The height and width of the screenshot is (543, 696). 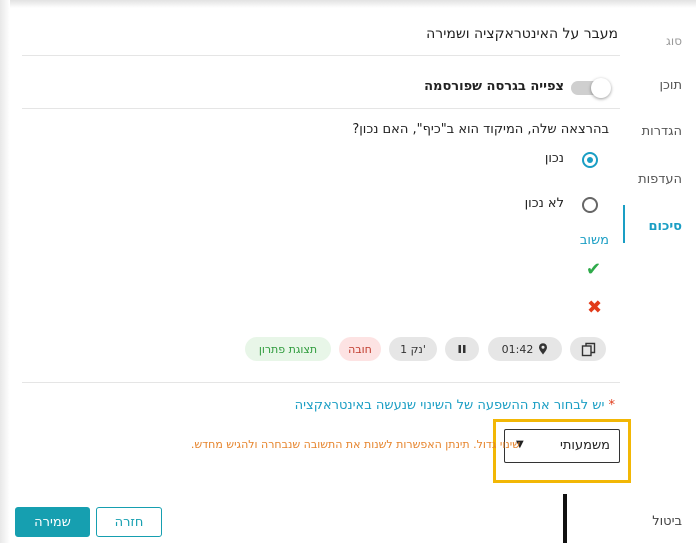 I want to click on sidebar-item-content: תוכן, so click(x=670, y=85).